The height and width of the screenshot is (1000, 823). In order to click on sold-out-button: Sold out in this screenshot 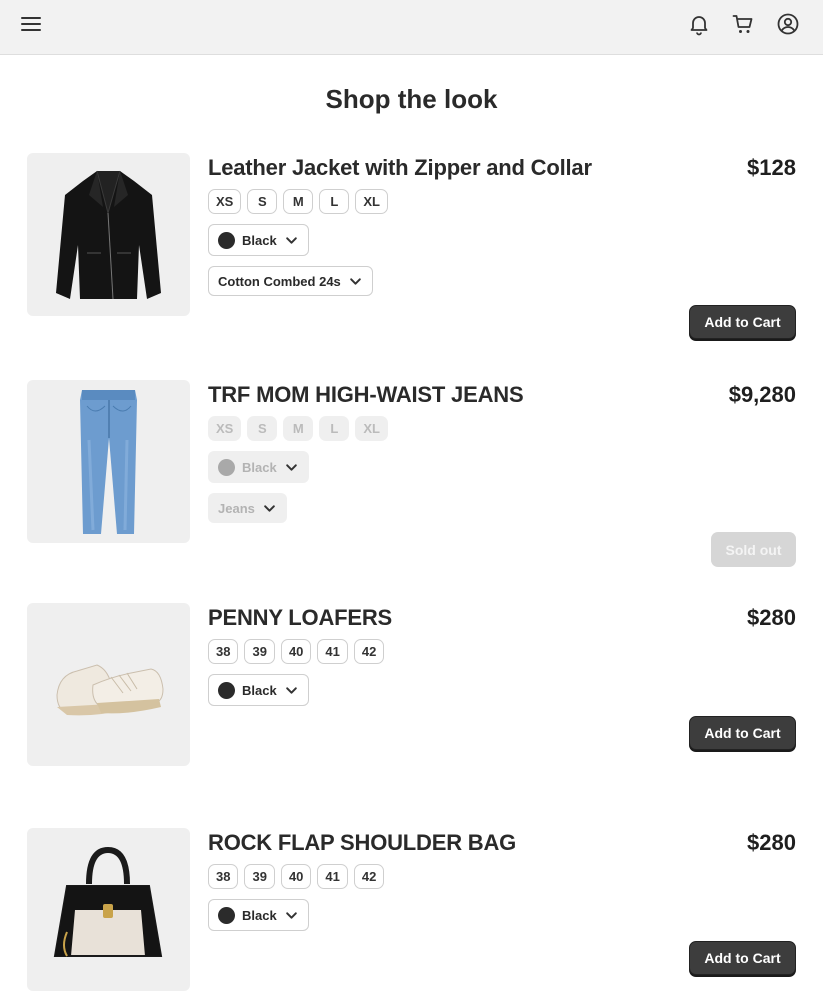, I will do `click(753, 549)`.